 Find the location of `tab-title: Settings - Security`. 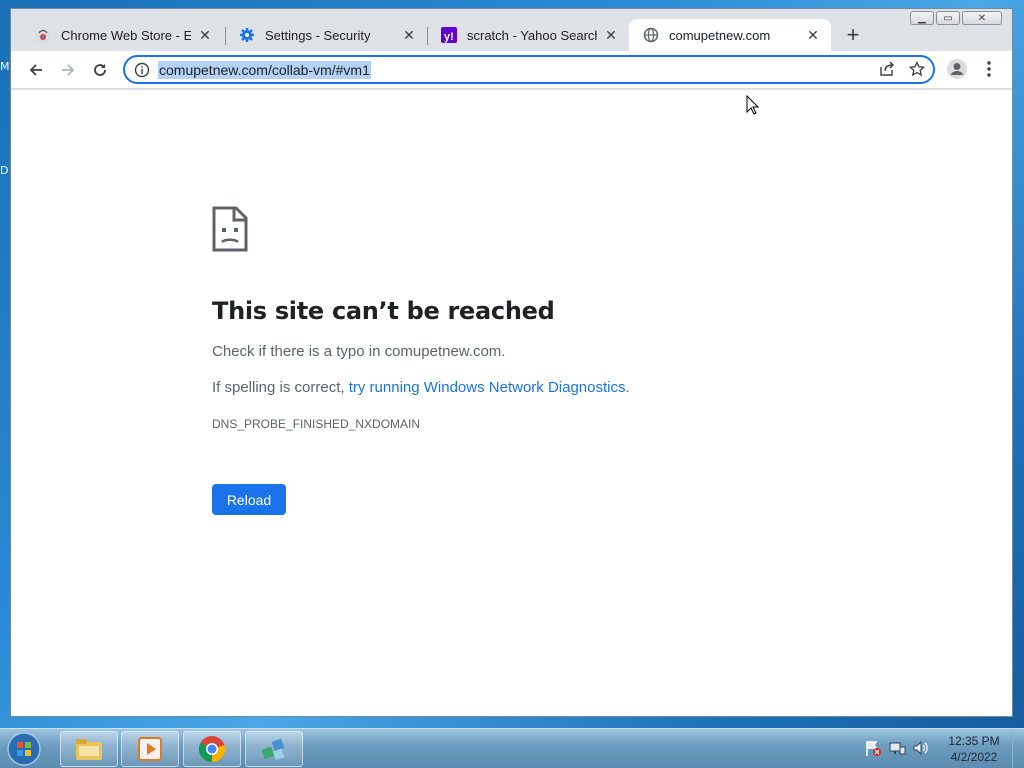

tab-title: Settings - Security is located at coordinates (318, 35).